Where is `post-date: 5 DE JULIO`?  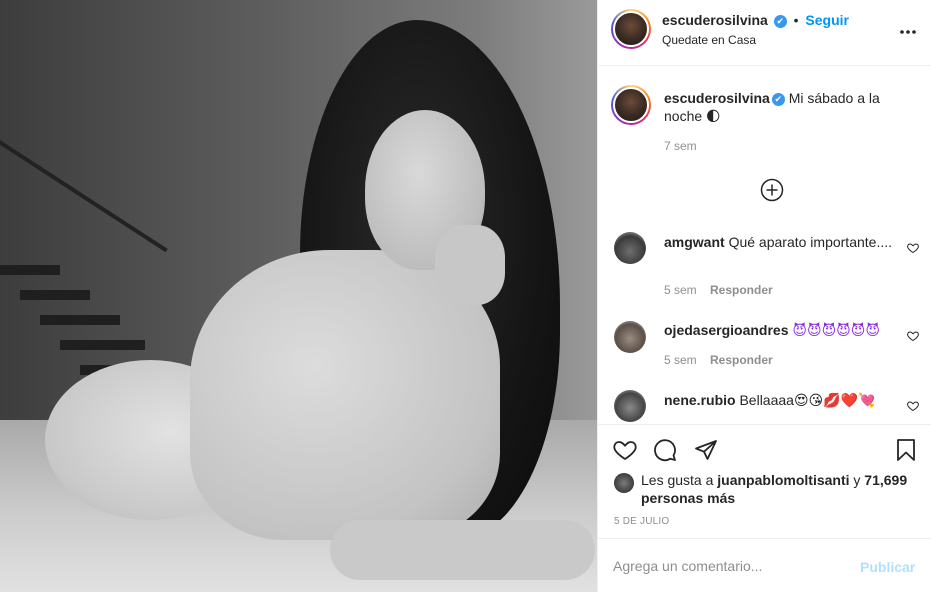
post-date: 5 DE JULIO is located at coordinates (641, 521).